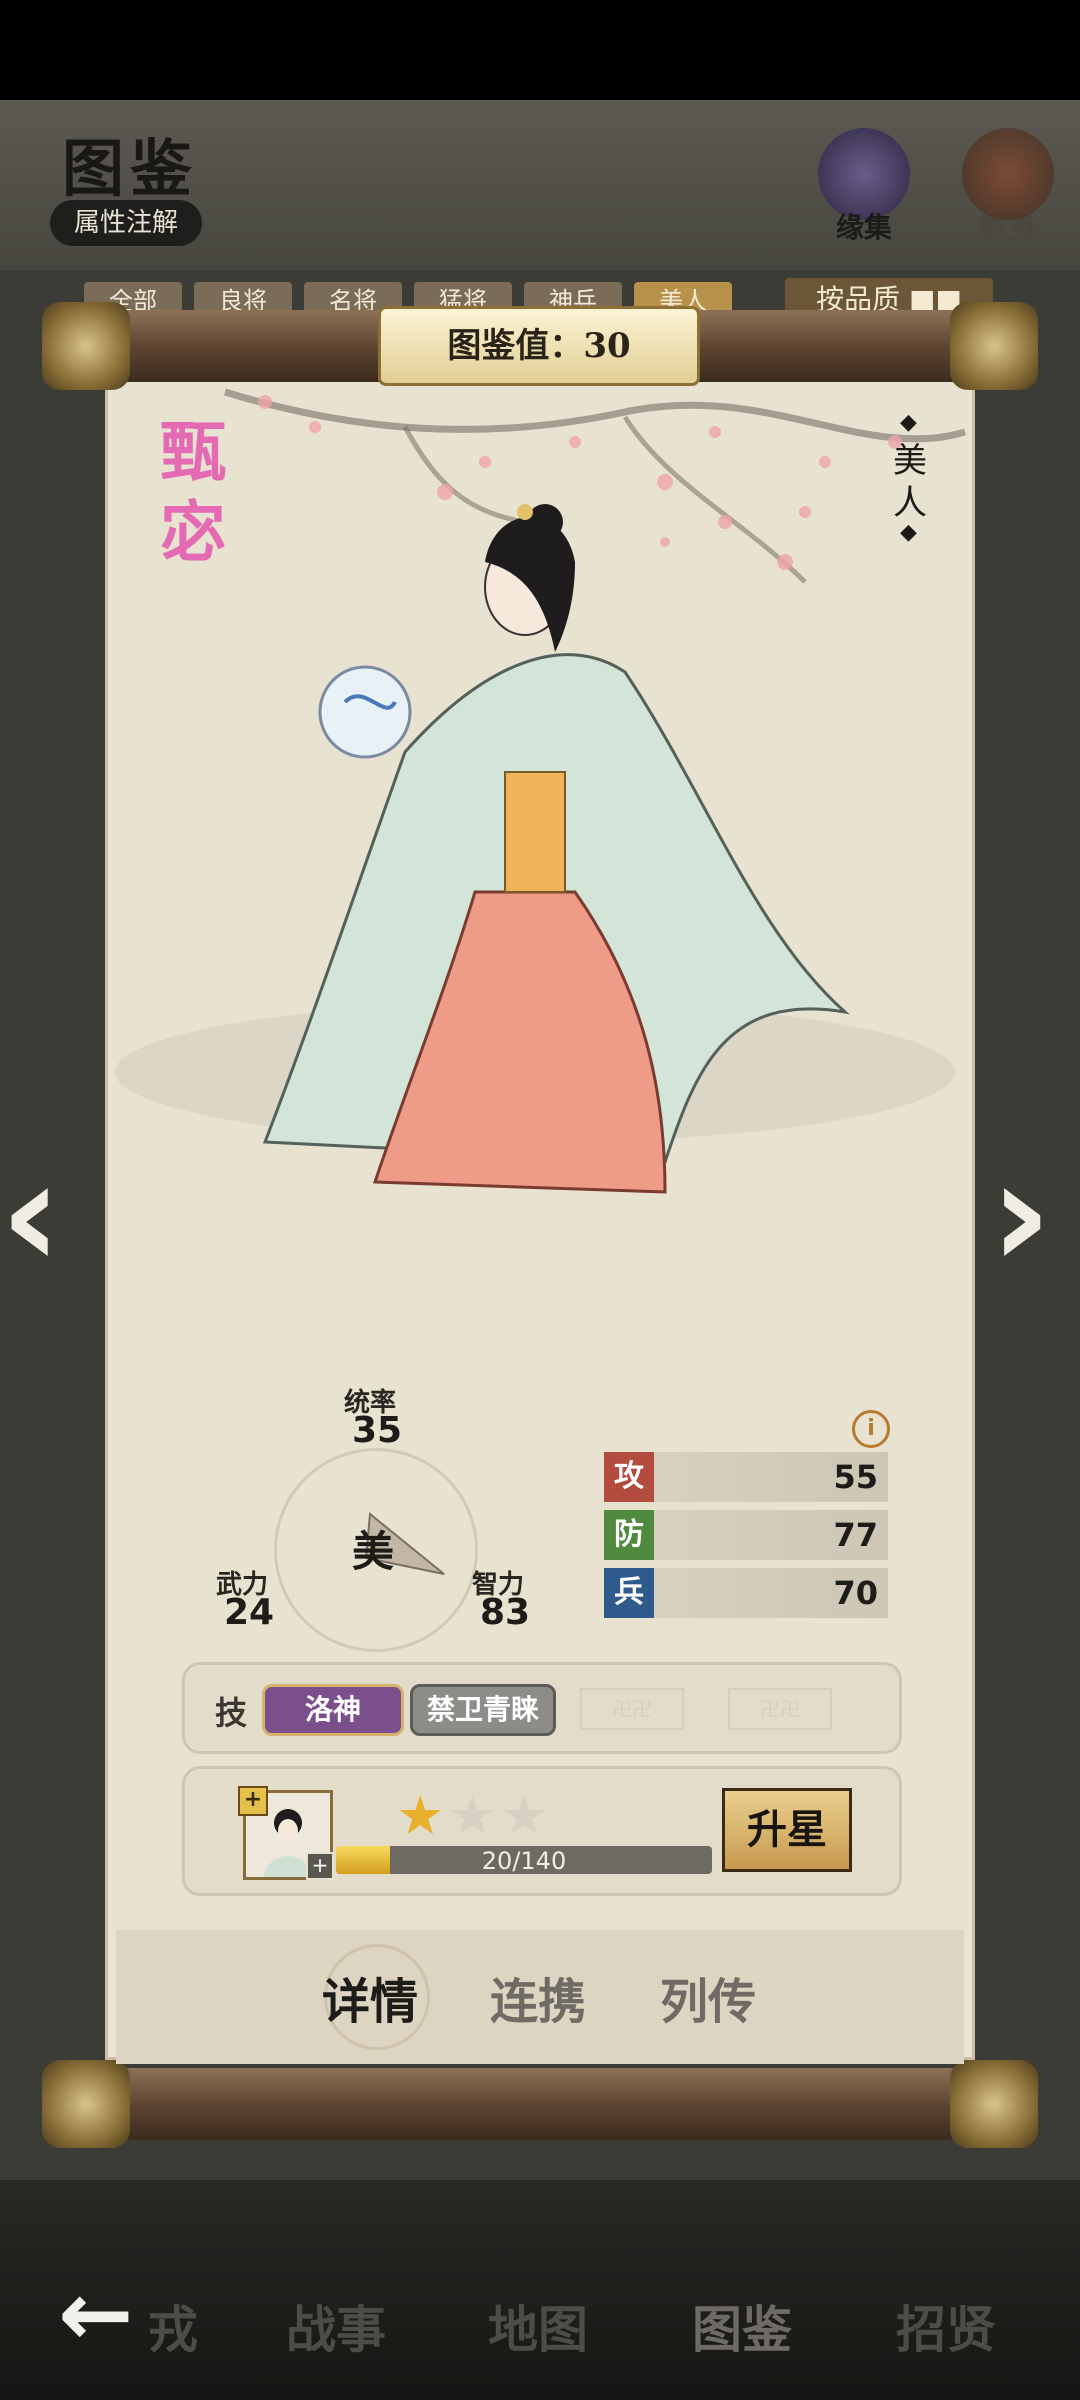 This screenshot has height=2400, width=1080. Describe the element at coordinates (320, 1866) in the screenshot. I see `plus-icon: +` at that location.